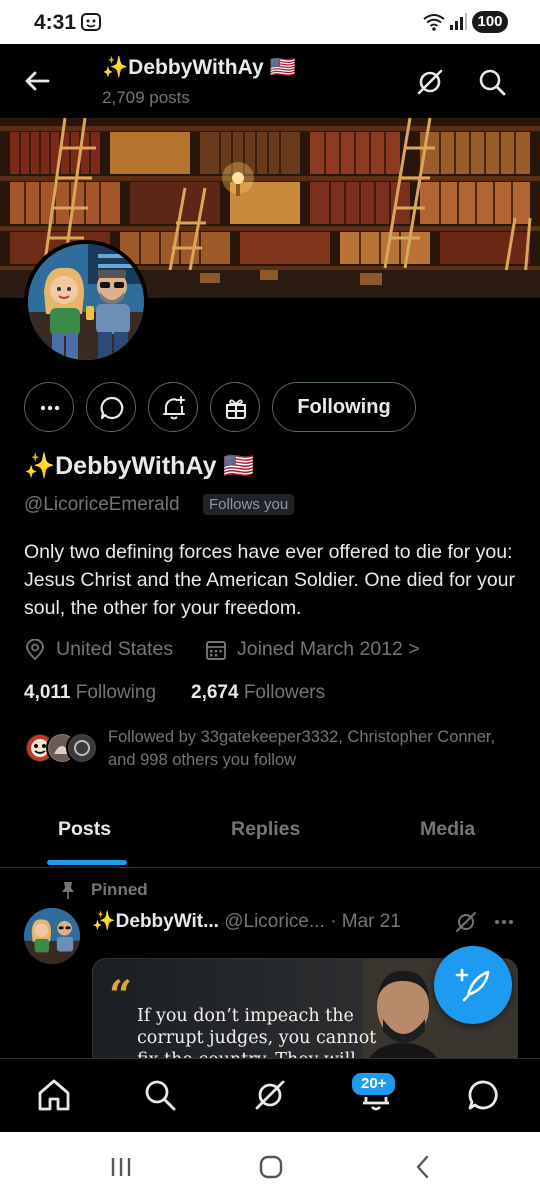 The width and height of the screenshot is (540, 1200). I want to click on screenshot-icon, so click(91, 22).